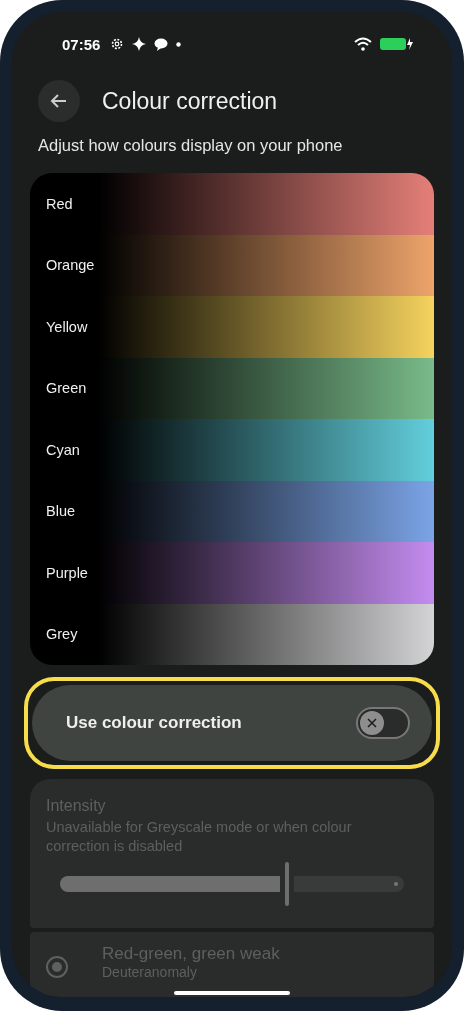 Image resolution: width=464 pixels, height=1011 pixels. What do you see at coordinates (372, 723) in the screenshot?
I see `close-icon` at bounding box center [372, 723].